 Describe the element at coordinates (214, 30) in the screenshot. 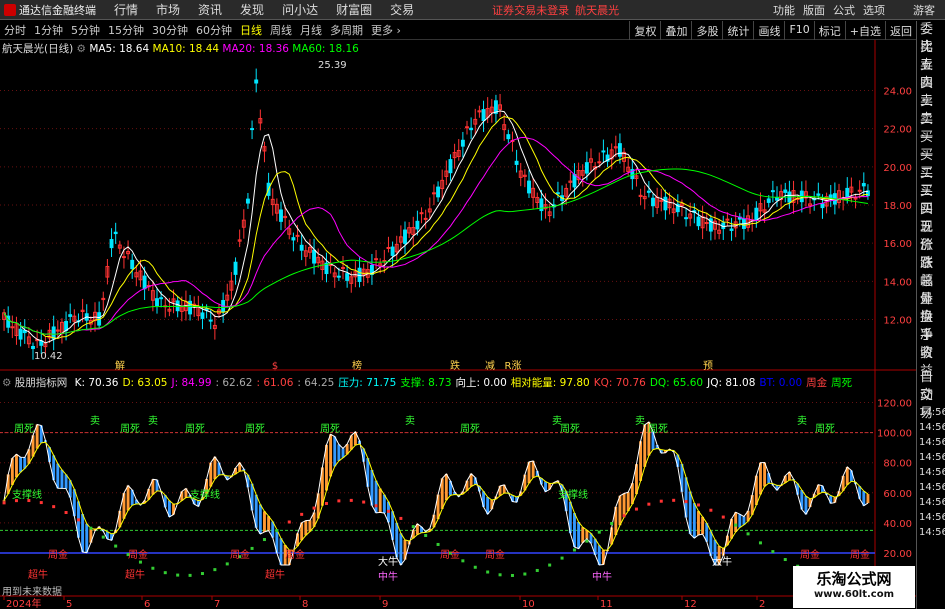

I see `tab-60min: 60分钟` at that location.